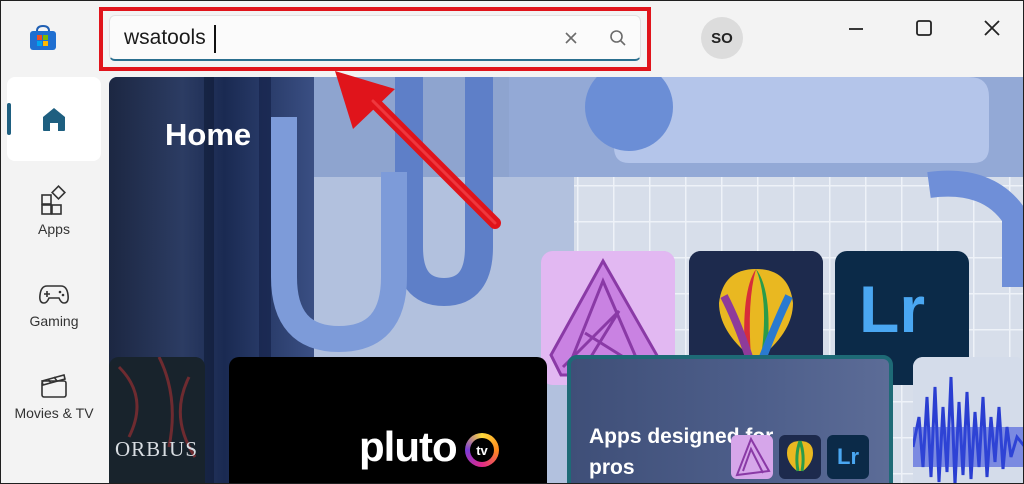 Image resolution: width=1024 pixels, height=484 pixels. I want to click on card-pluto-tv: pluto tv, so click(388, 420).